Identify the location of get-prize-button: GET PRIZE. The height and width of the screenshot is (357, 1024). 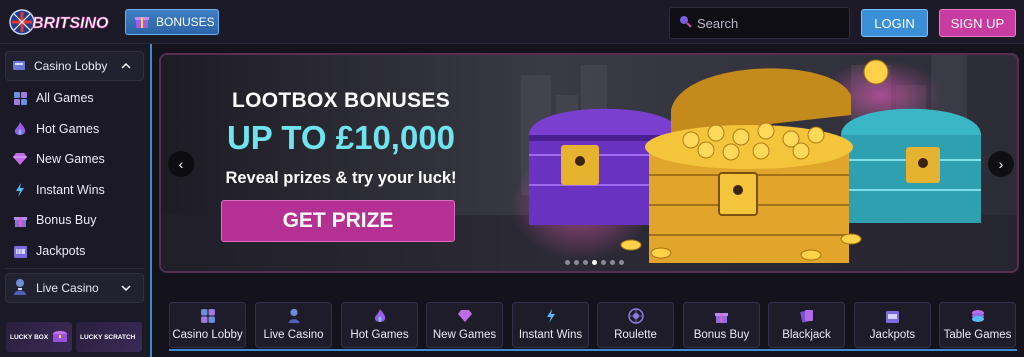
(338, 221).